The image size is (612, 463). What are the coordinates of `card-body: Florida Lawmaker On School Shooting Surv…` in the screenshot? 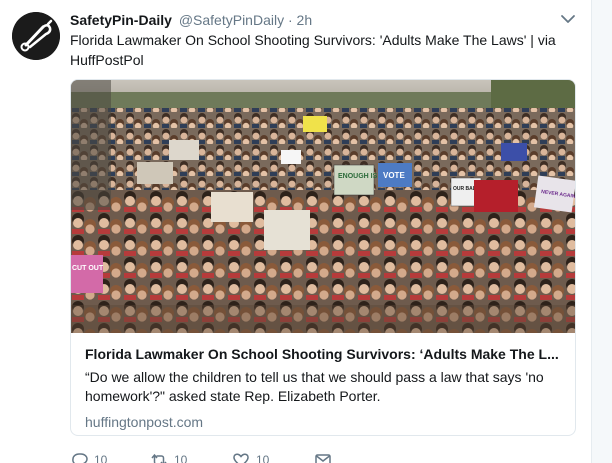 It's located at (324, 388).